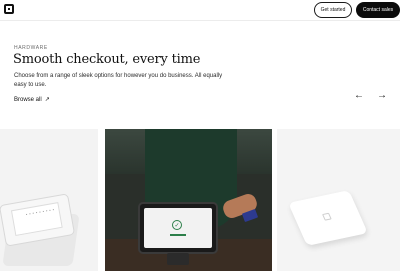 The image size is (400, 271). What do you see at coordinates (47, 100) in the screenshot?
I see `arrow-up-right-icon: ↗` at bounding box center [47, 100].